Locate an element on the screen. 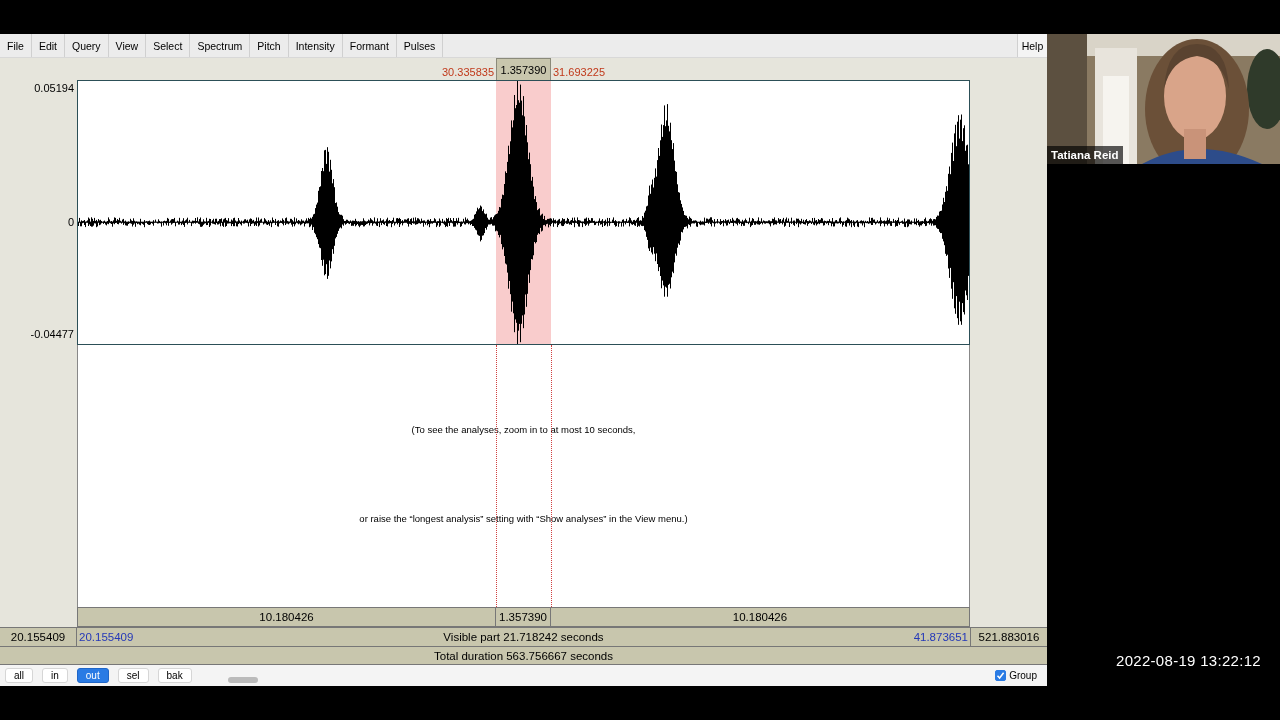 This screenshot has height=720, width=1280. timestamp: 2022-08-19 13:22:12 is located at coordinates (1188, 660).